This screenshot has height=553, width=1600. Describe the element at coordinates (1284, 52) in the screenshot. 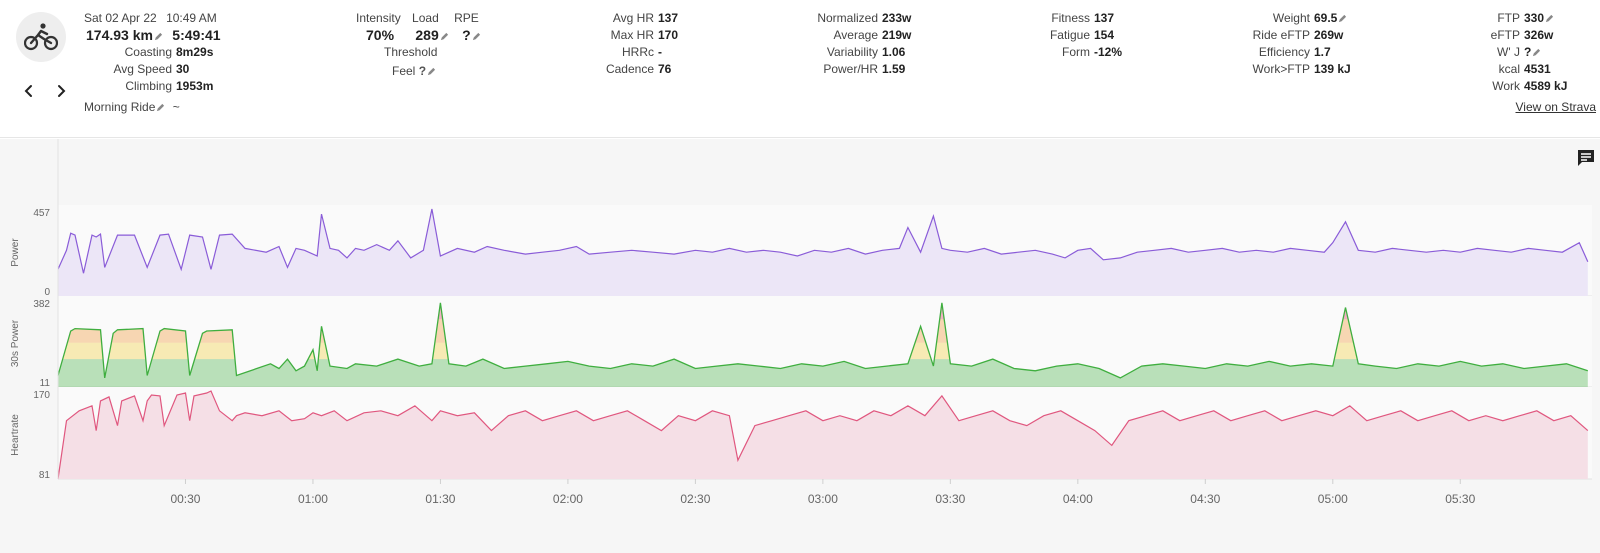

I see `efficiency-label: Efficiency` at that location.